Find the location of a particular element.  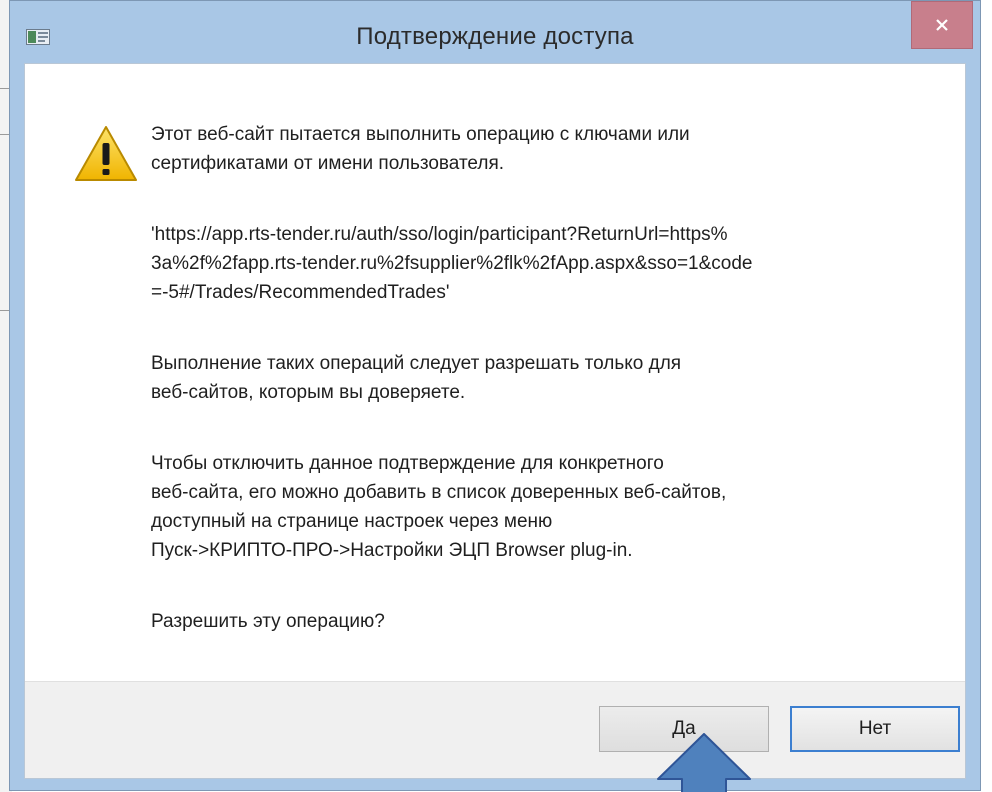

close-button is located at coordinates (942, 25).